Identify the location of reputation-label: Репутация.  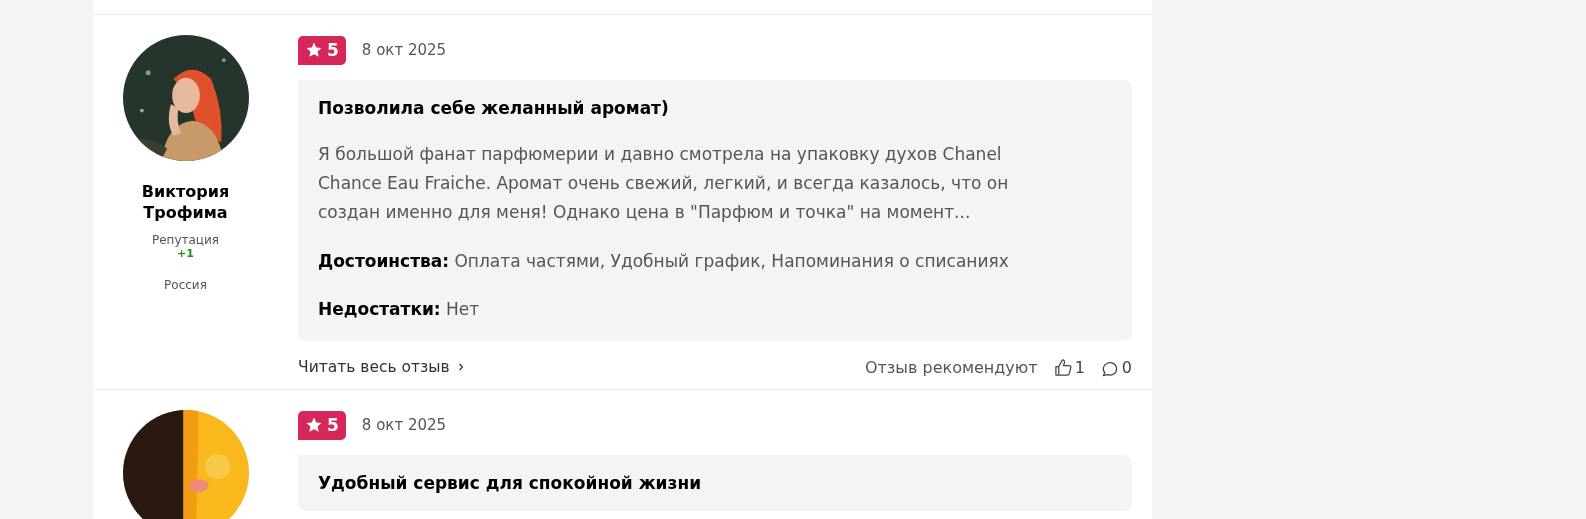
(185, 240).